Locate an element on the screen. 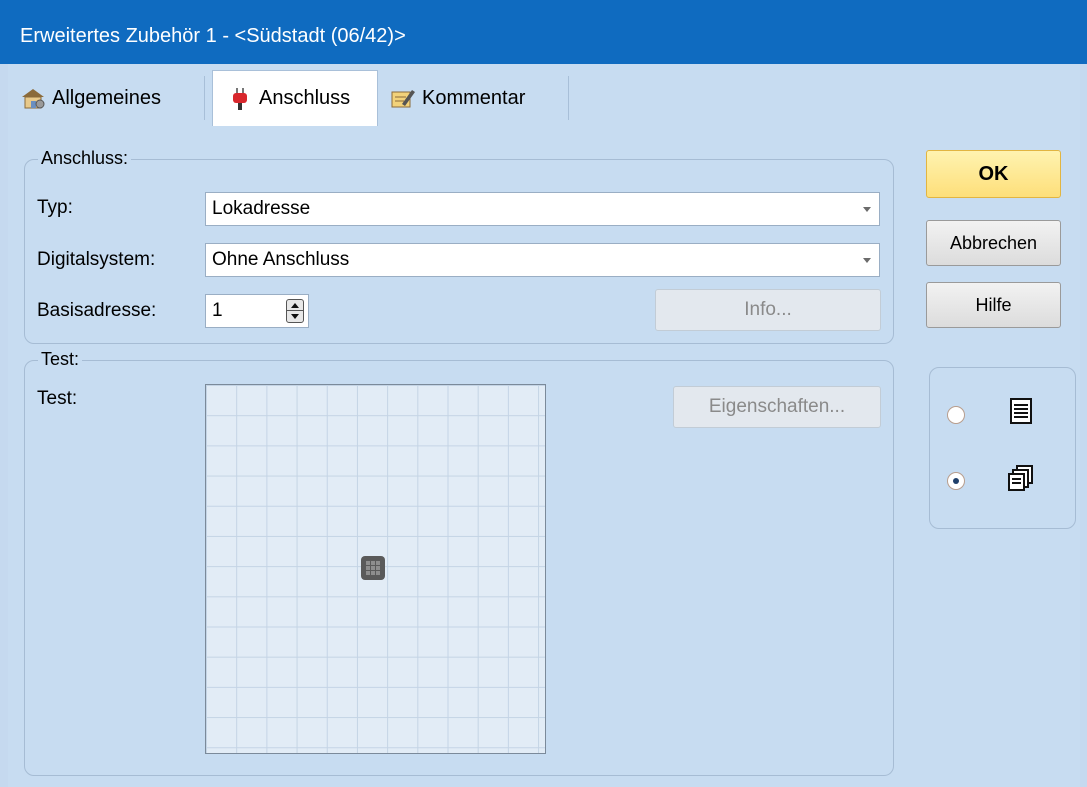 This screenshot has width=1087, height=787. test-preview-grid is located at coordinates (375, 569).